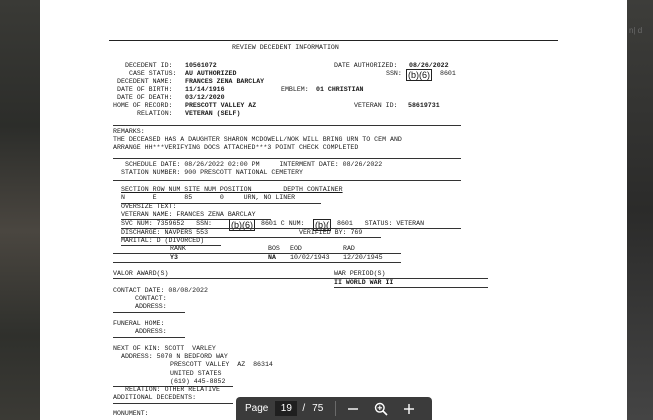 Image resolution: width=653 pixels, height=420 pixels. I want to click on form-header: REVIEW DECEDENT INFORMATION, so click(285, 47).